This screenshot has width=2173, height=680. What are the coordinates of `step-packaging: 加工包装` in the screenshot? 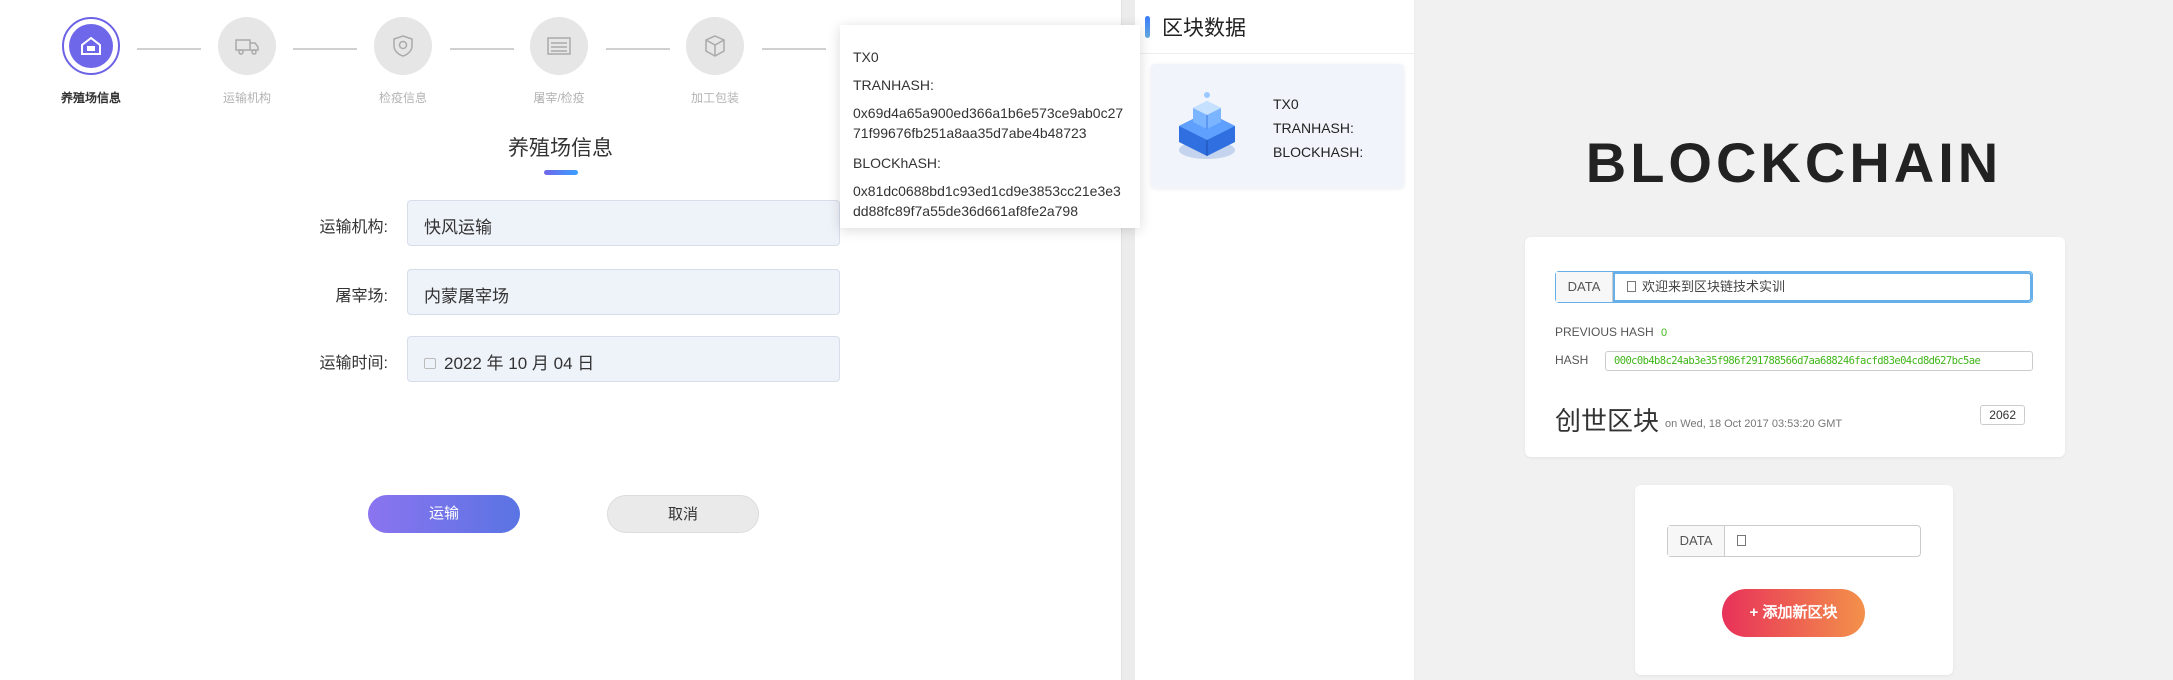 It's located at (715, 61).